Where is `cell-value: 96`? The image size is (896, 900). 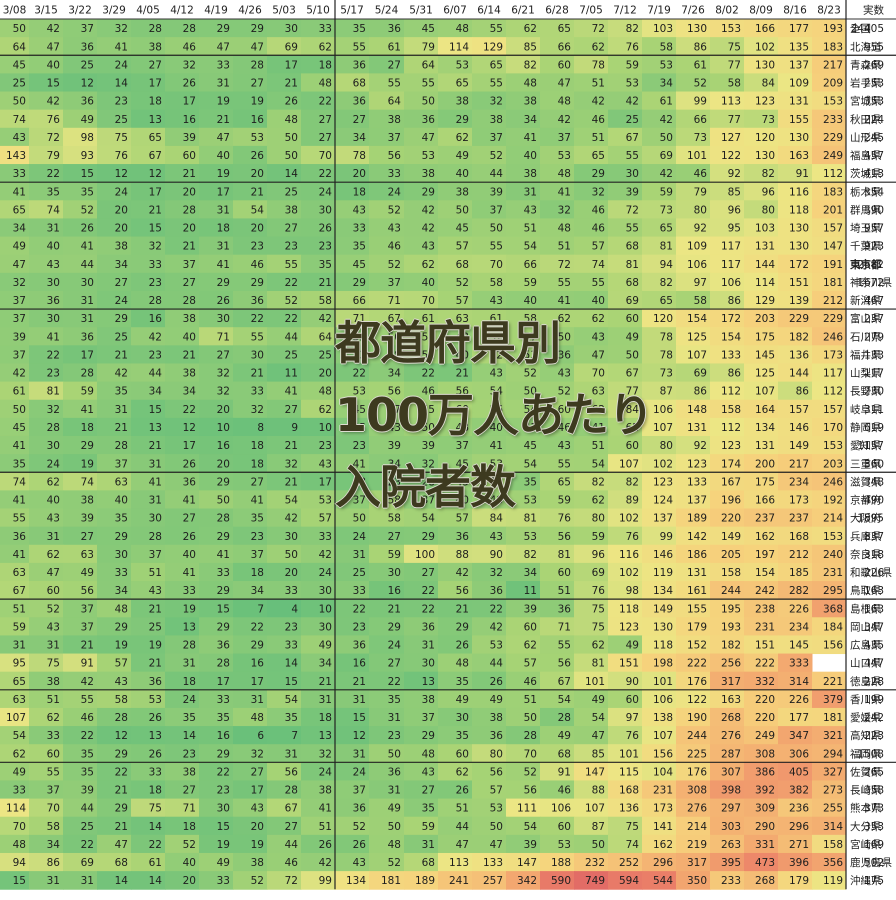 cell-value: 96 is located at coordinates (735, 210).